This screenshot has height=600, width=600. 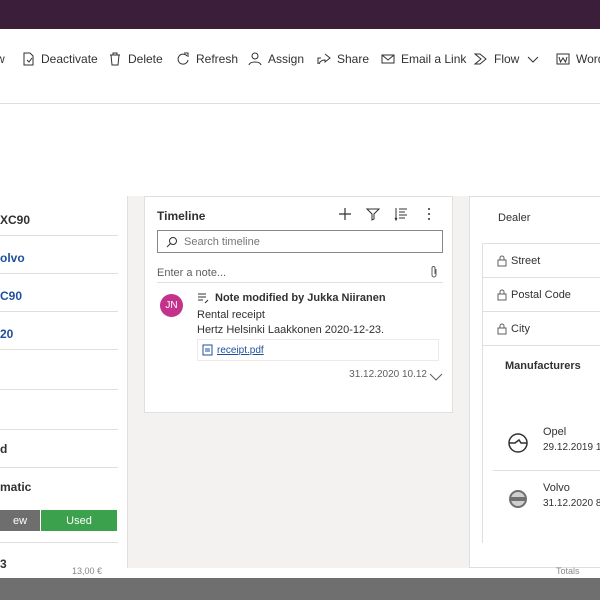 What do you see at coordinates (546, 499) in the screenshot?
I see `manufacturer-row-volvo: Volvo 31.12.2020 8` at bounding box center [546, 499].